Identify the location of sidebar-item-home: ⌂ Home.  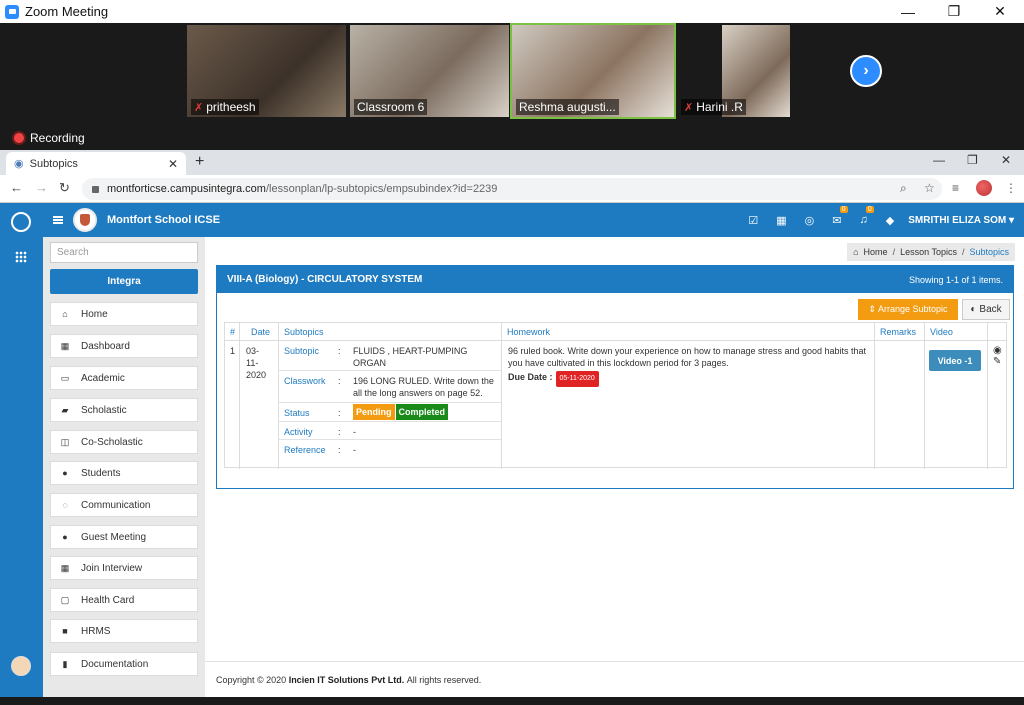
(124, 314).